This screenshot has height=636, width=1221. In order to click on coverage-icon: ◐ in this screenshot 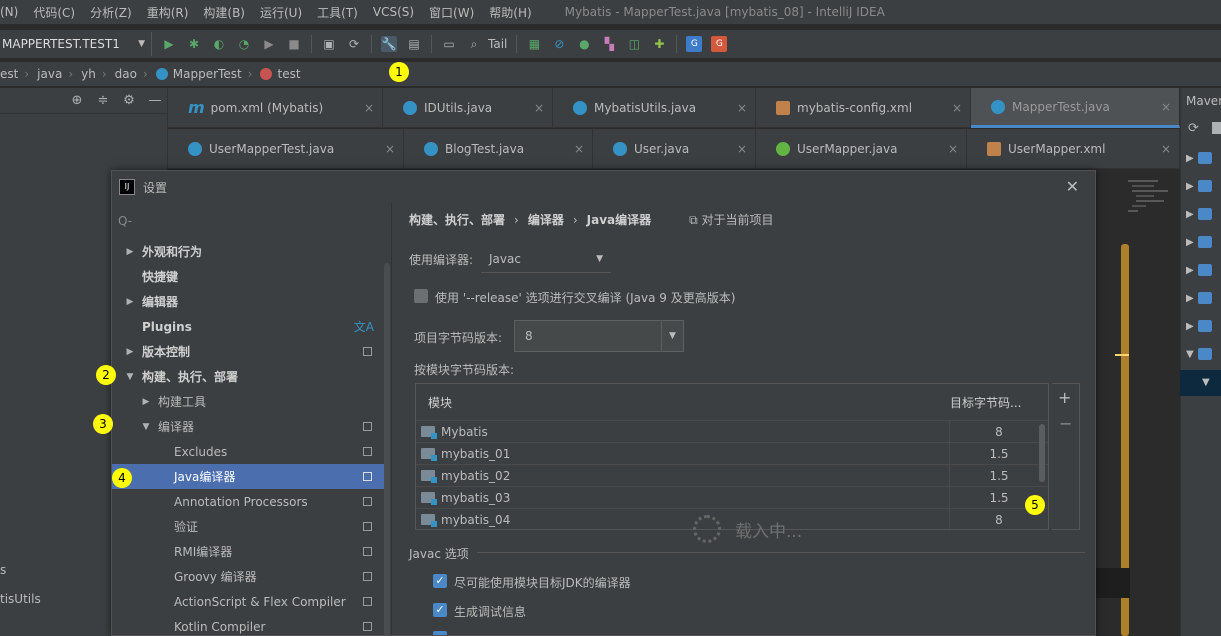, I will do `click(219, 44)`.